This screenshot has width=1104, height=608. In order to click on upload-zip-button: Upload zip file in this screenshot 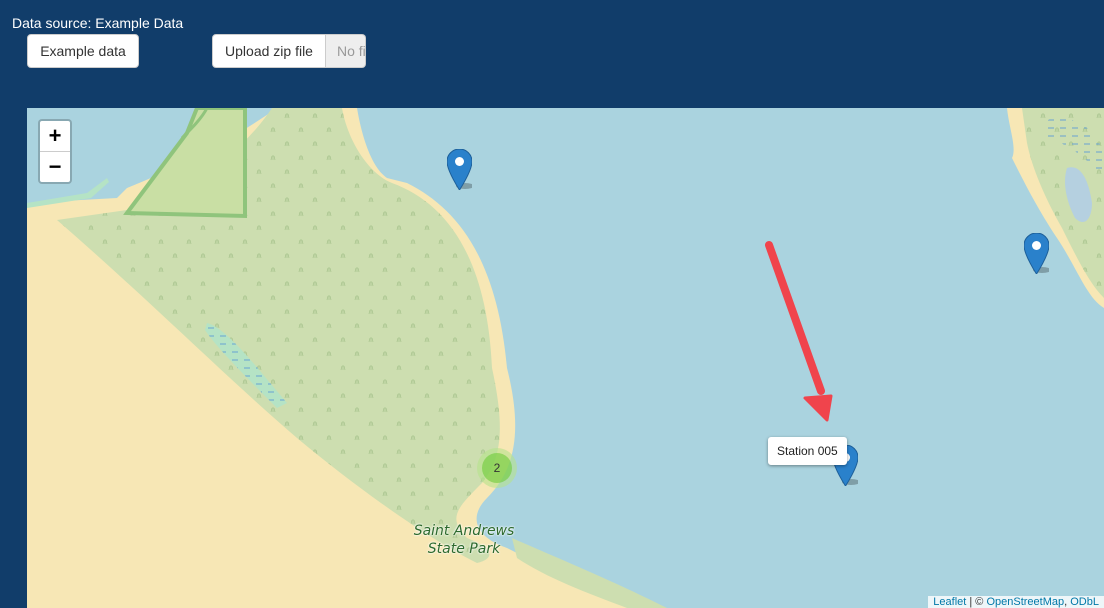, I will do `click(269, 51)`.